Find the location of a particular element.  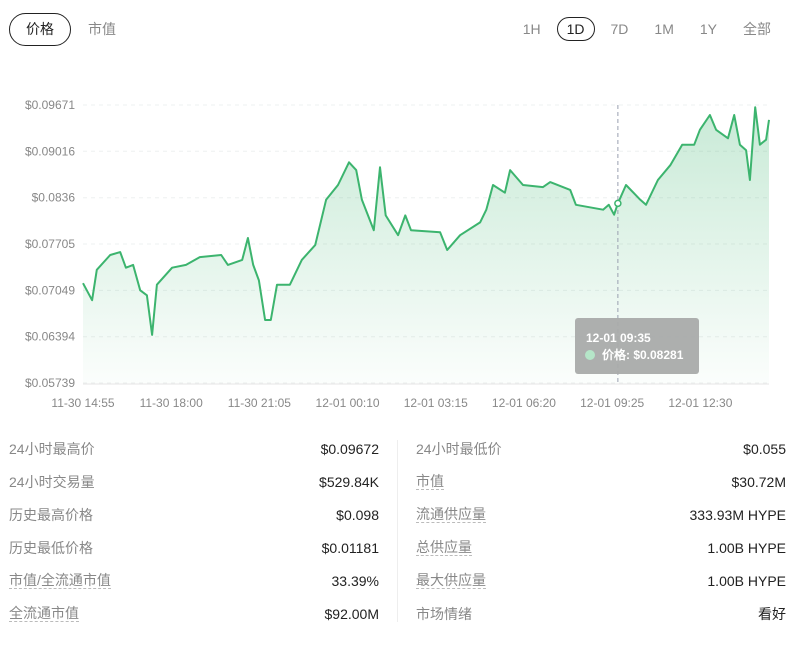

stat-label: 市值 is located at coordinates (430, 481).